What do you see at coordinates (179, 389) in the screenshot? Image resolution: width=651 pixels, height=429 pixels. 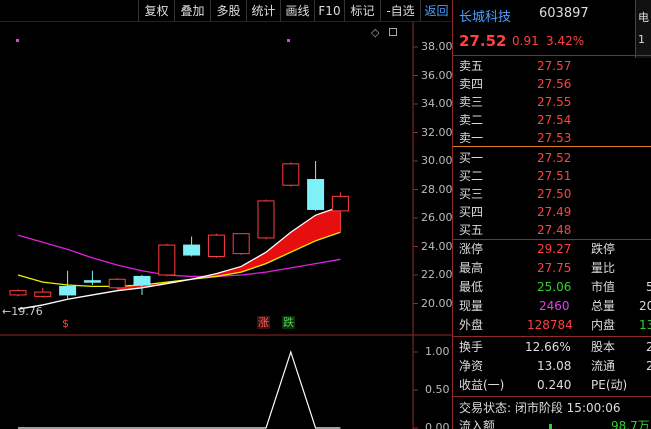 I see `indicator-line` at bounding box center [179, 389].